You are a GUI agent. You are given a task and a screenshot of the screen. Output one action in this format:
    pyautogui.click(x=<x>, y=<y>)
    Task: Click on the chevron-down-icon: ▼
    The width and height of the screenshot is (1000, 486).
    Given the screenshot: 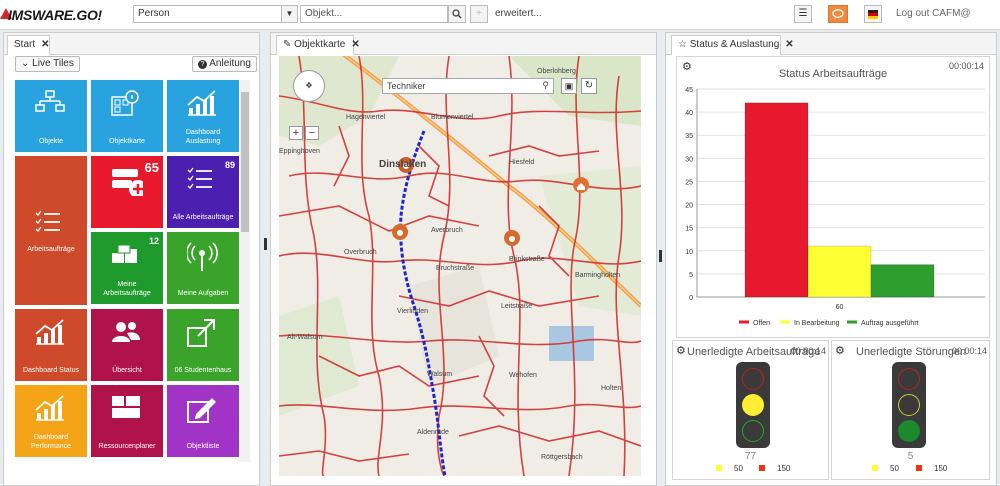 What is the action you would take?
    pyautogui.click(x=289, y=14)
    